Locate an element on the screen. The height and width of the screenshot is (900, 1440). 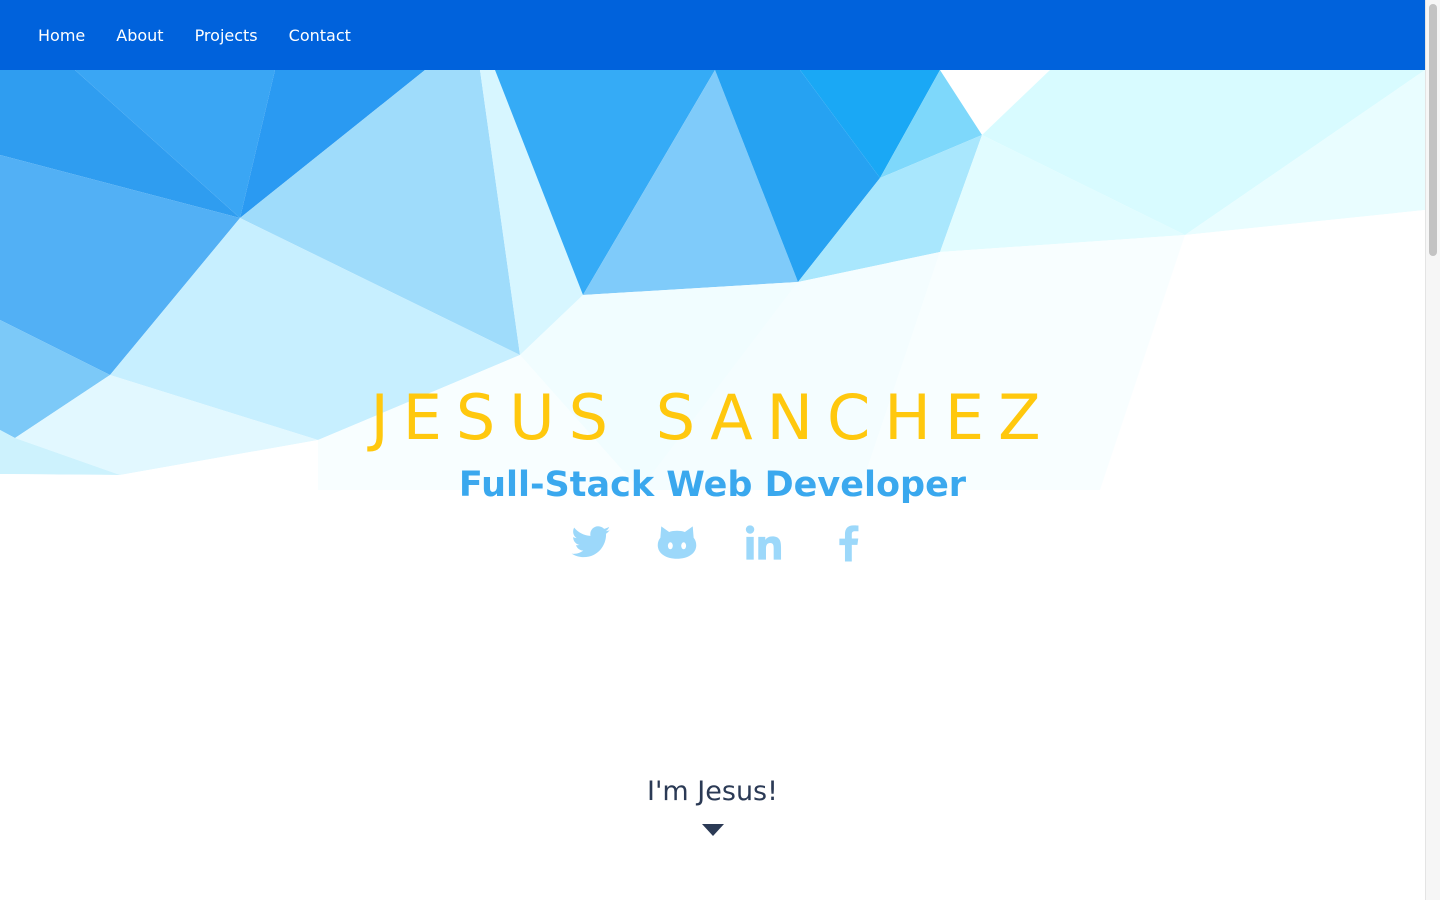
nav-links: Home About Projects Contact is located at coordinates (210, 35).